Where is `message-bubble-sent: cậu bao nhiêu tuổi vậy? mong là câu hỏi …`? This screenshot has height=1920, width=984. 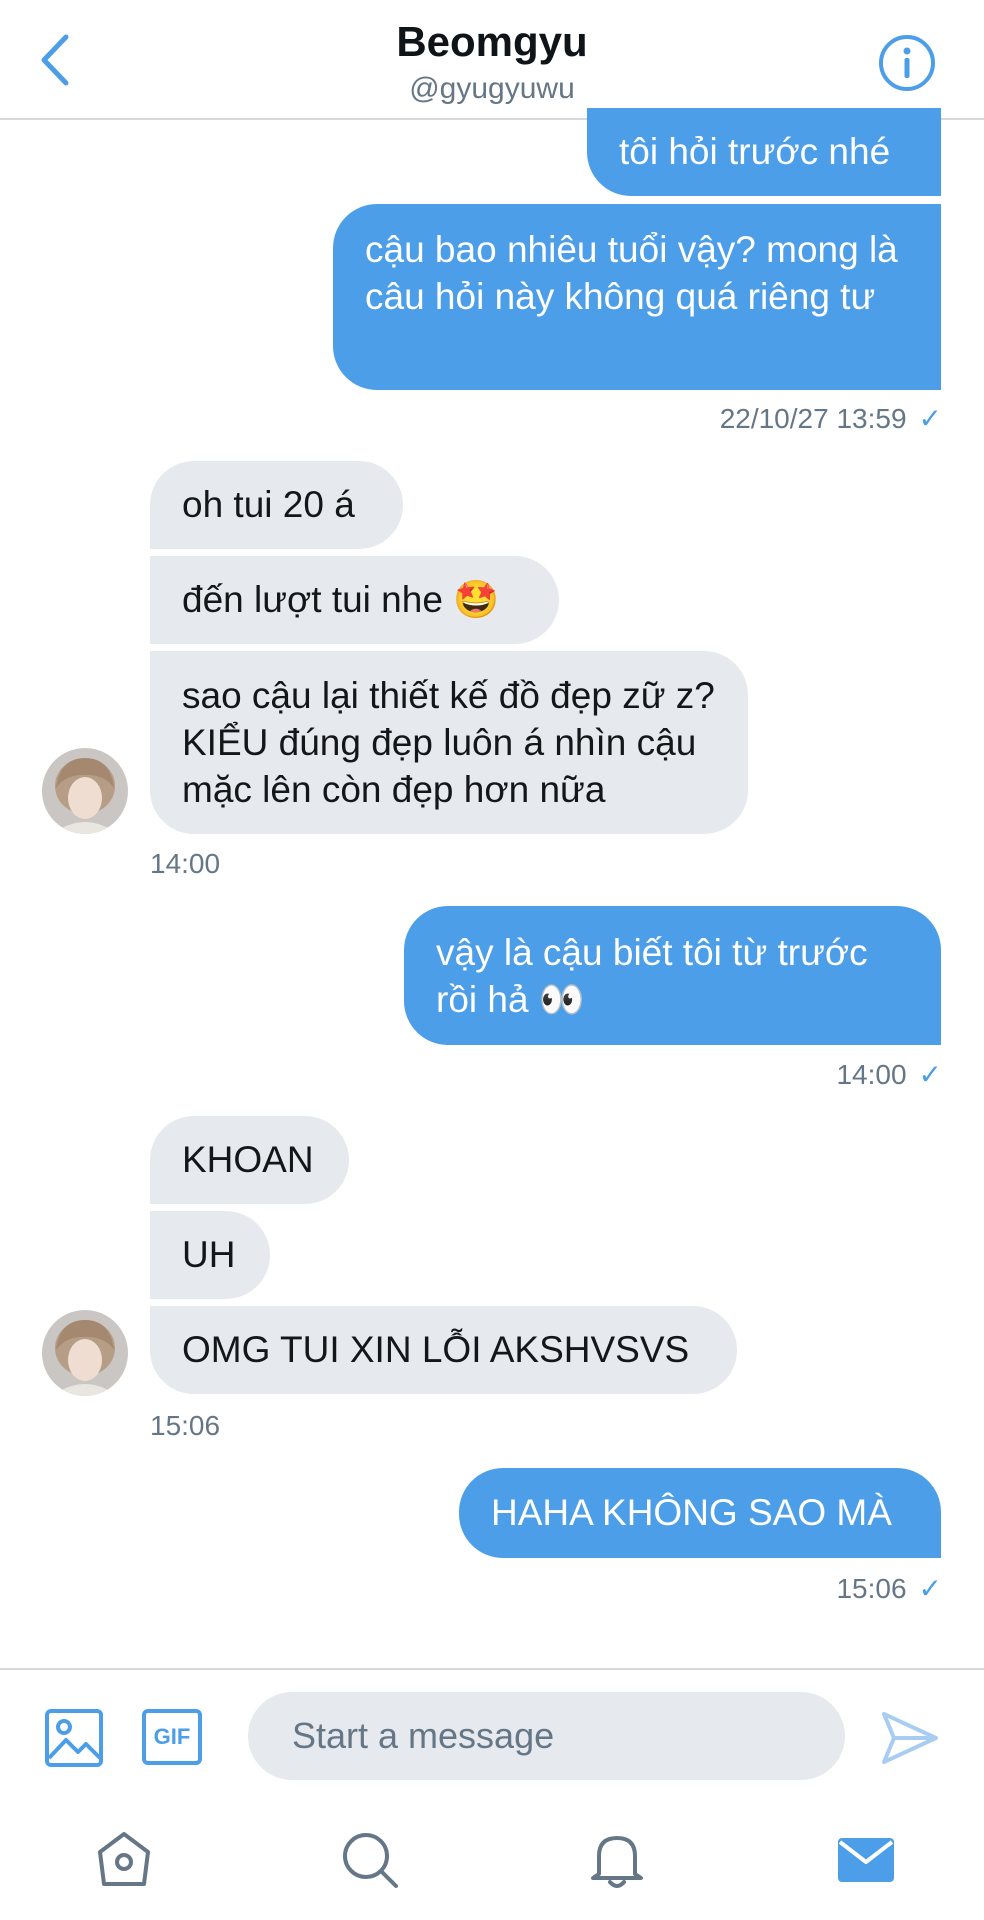 message-bubble-sent: cậu bao nhiêu tuổi vậy? mong là câu hỏi … is located at coordinates (637, 297).